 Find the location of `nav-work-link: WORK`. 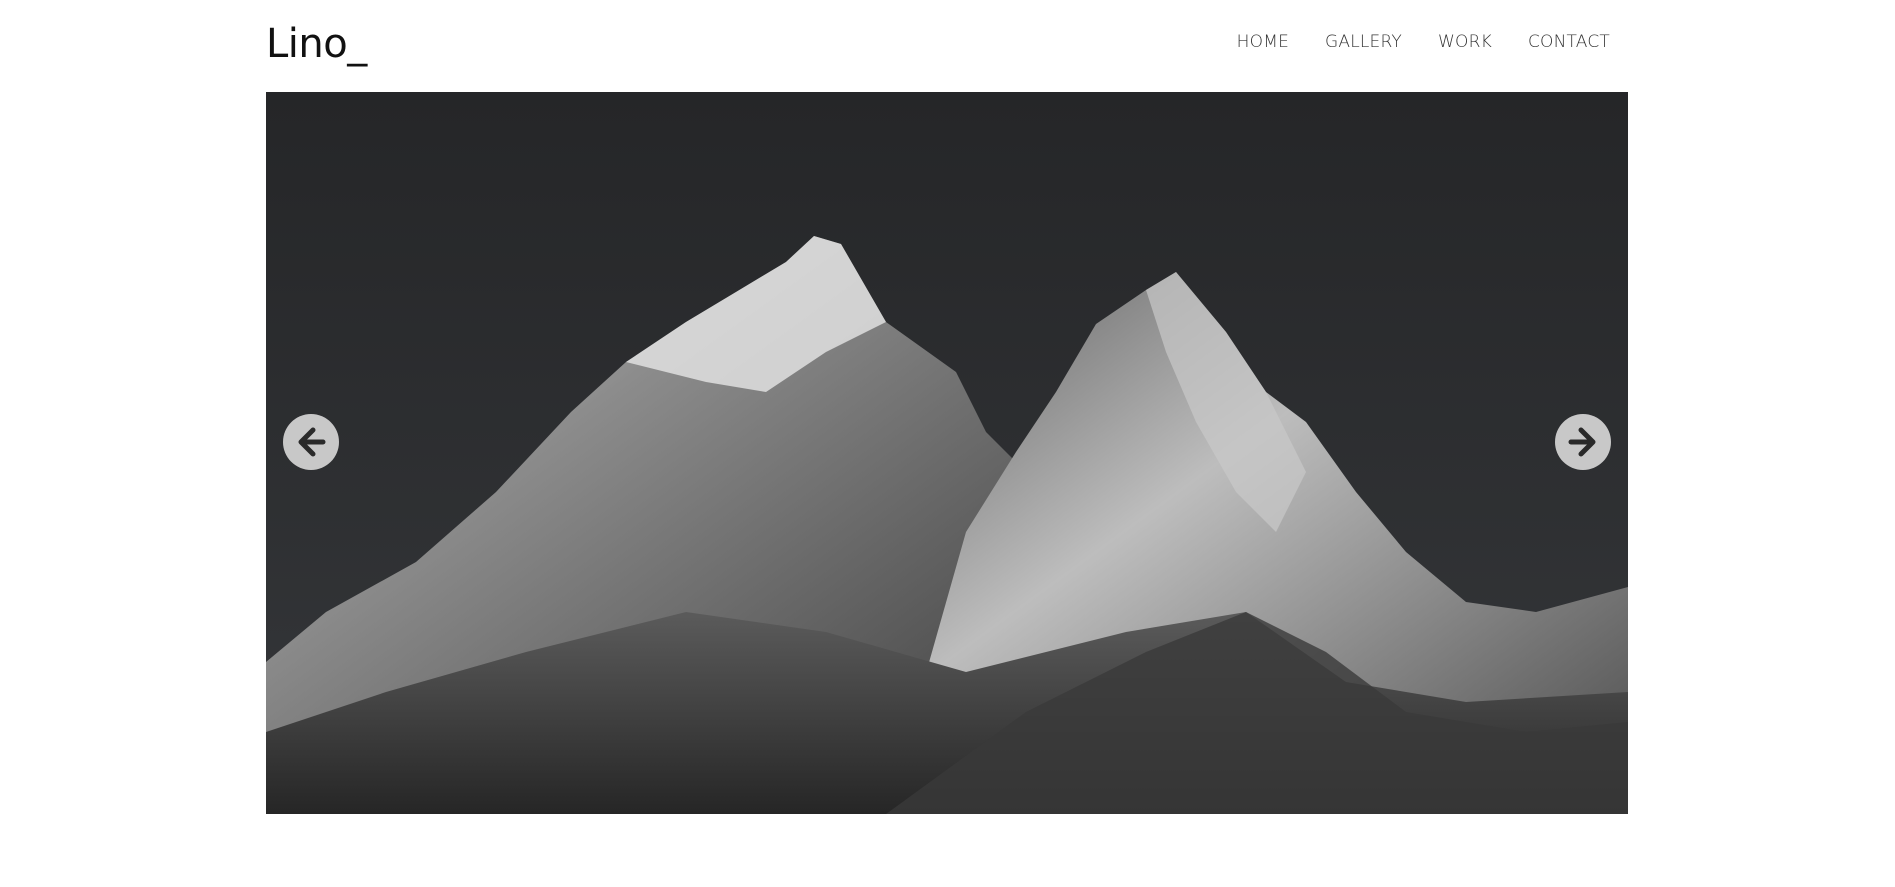

nav-work-link: WORK is located at coordinates (1465, 42).